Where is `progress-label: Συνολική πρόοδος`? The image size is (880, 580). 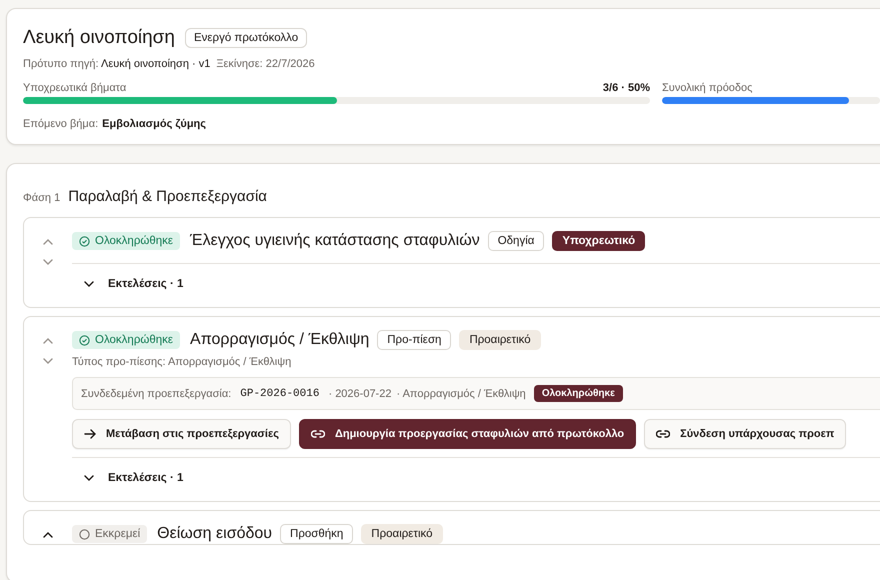
progress-label: Συνολική πρόοδος is located at coordinates (707, 88).